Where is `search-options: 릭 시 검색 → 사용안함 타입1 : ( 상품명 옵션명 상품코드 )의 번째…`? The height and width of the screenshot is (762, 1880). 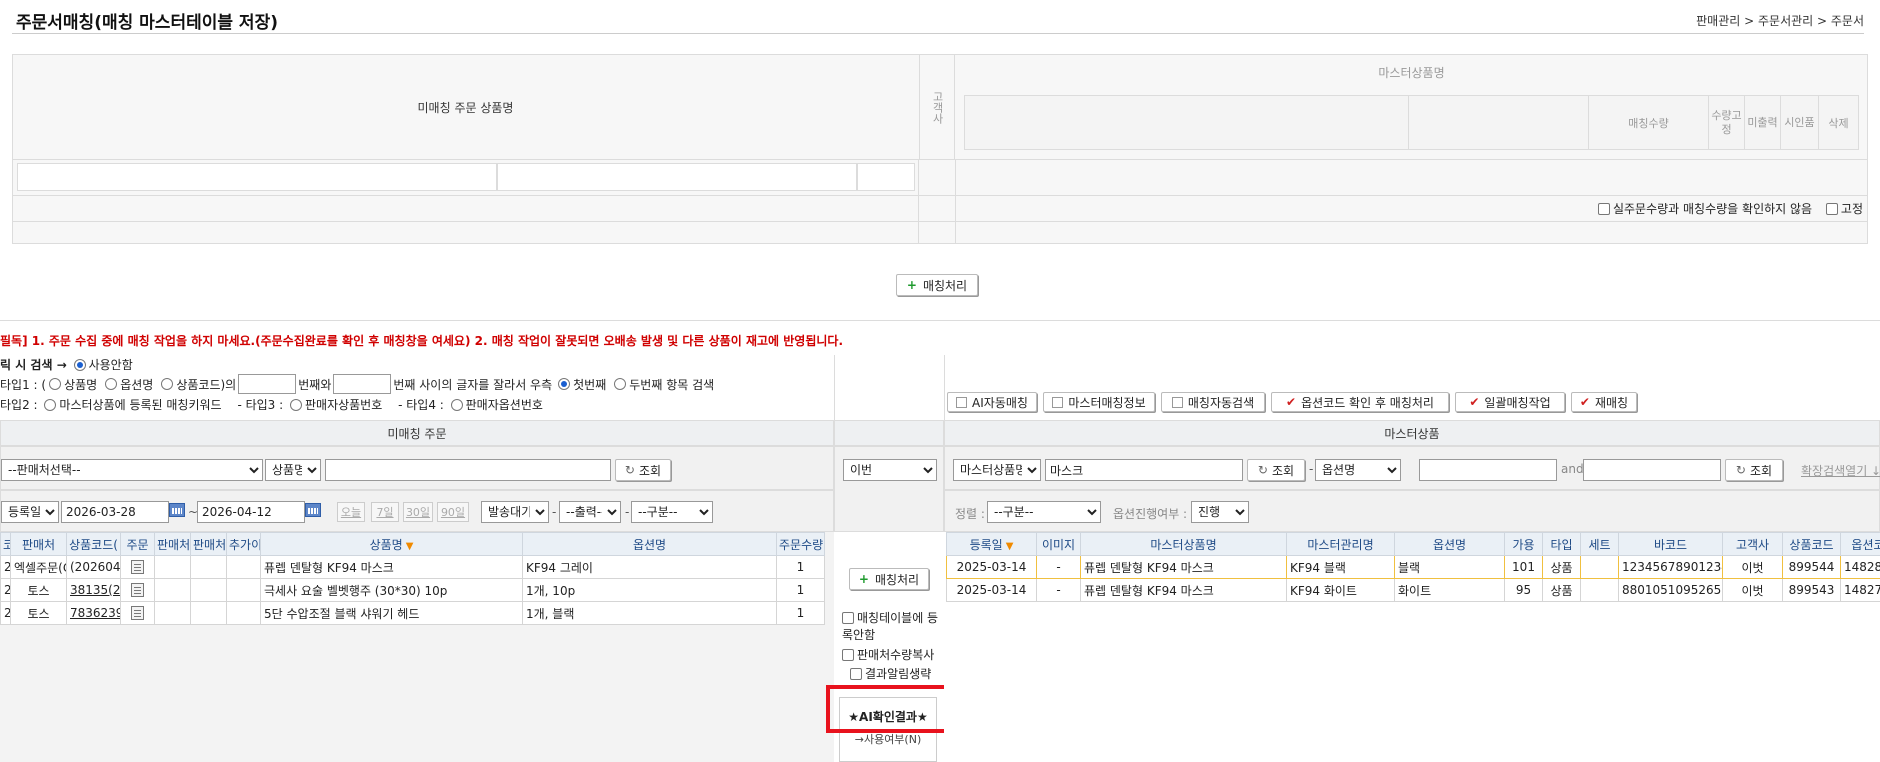 search-options: 릭 시 검색 → 사용안함 타입1 : ( 상품명 옵션명 상품코드 )의 번째… is located at coordinates (357, 385).